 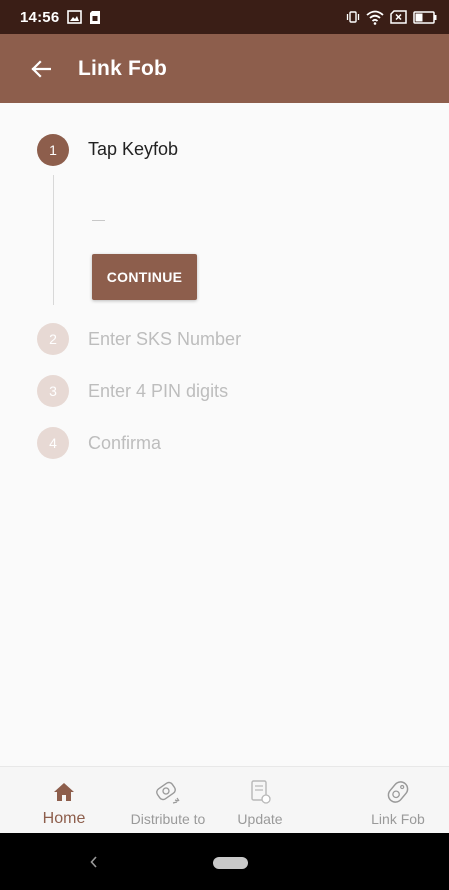 I want to click on wifi-icon, so click(x=375, y=17).